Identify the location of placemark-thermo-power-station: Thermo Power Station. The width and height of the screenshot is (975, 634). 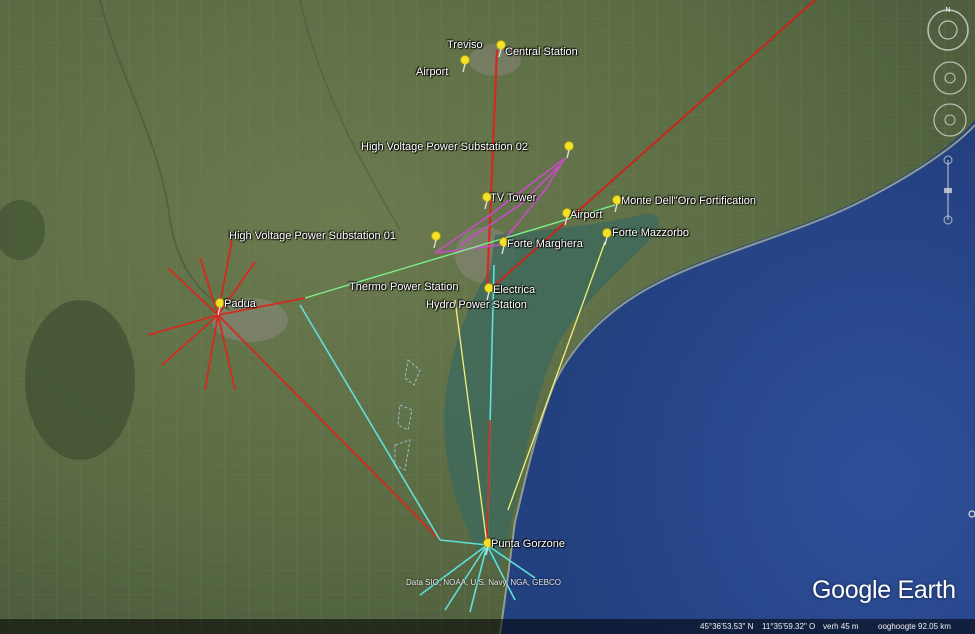
(403, 287).